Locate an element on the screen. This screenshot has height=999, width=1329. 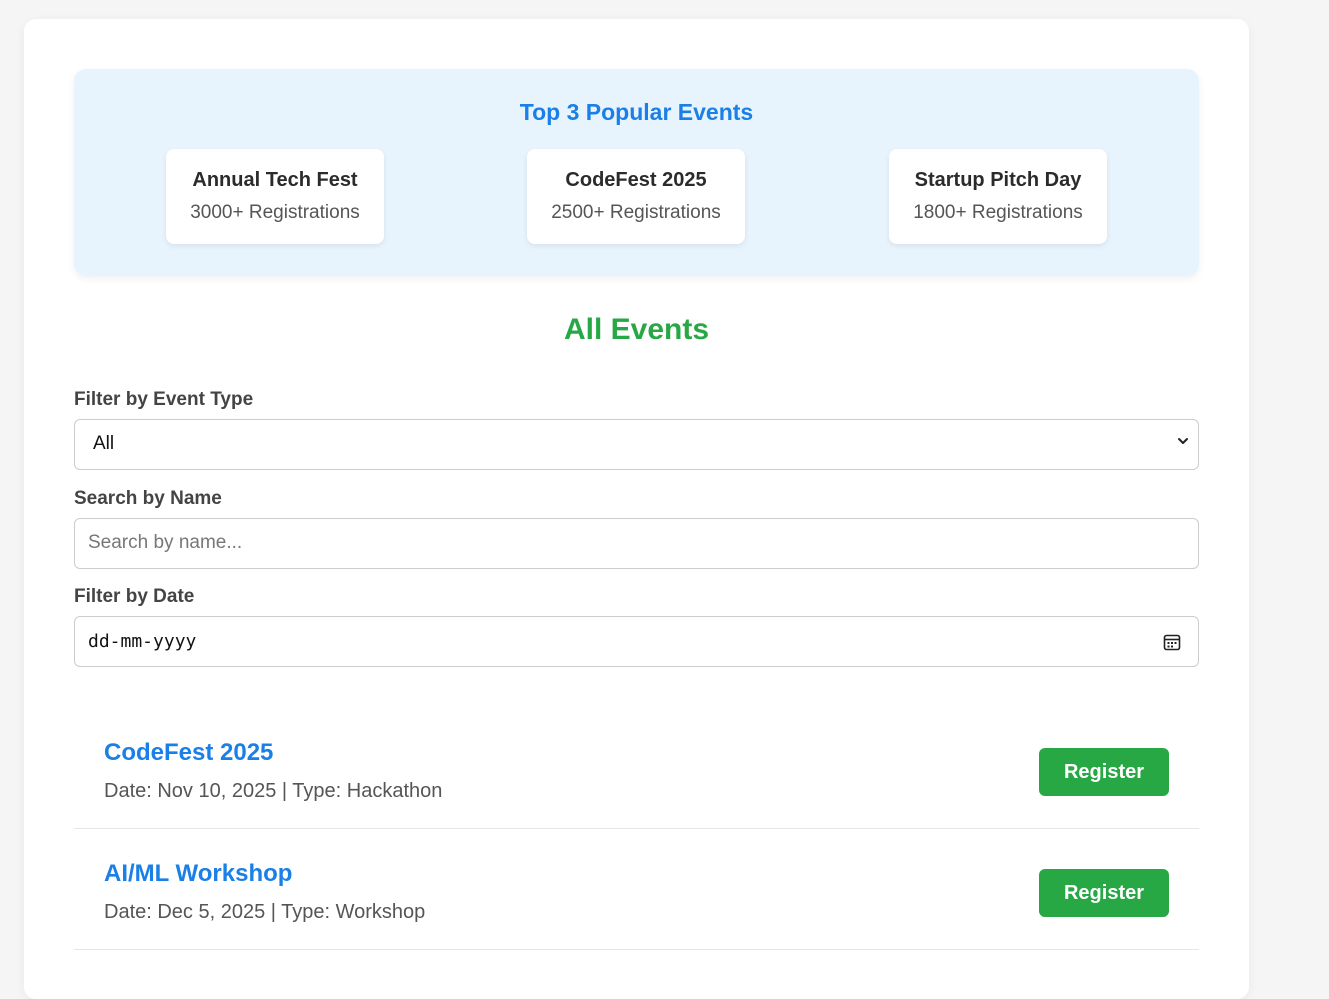
event-type-label: Filter by Event Type is located at coordinates (164, 399).